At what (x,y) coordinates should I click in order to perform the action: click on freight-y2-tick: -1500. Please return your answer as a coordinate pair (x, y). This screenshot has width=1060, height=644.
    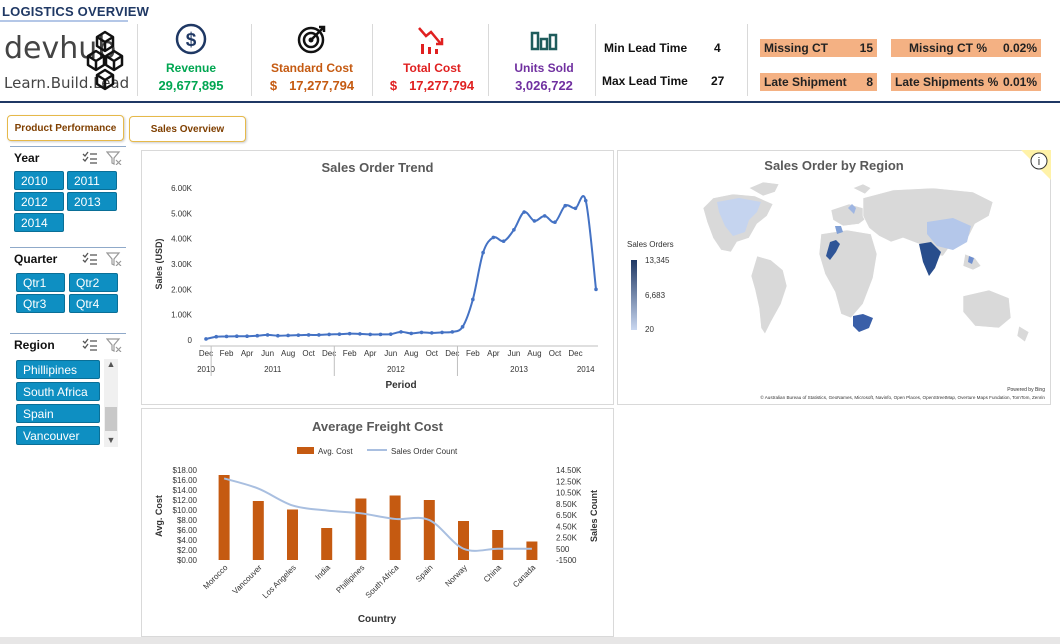
    Looking at the image, I should click on (566, 560).